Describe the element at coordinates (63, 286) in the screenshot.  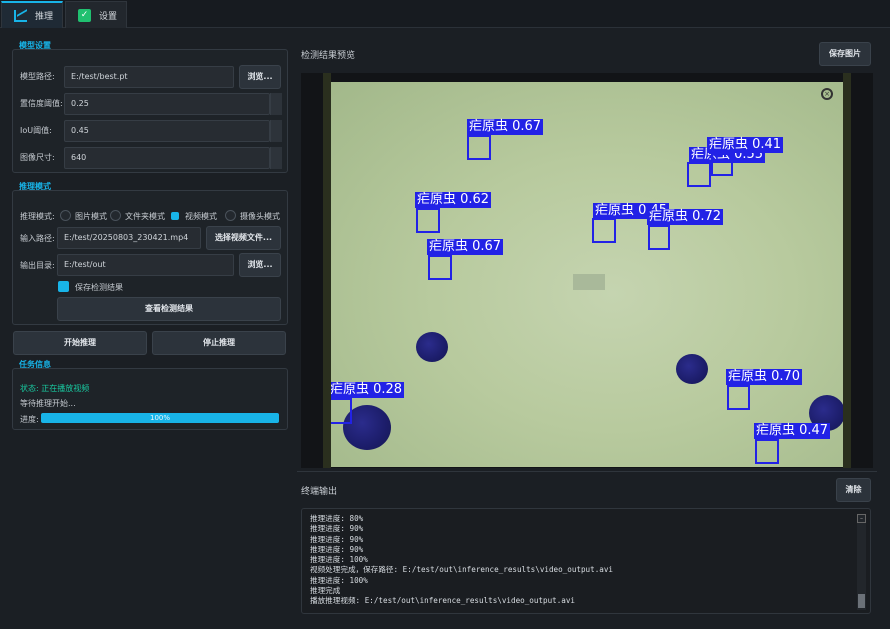
I see `save-results-checkbox` at that location.